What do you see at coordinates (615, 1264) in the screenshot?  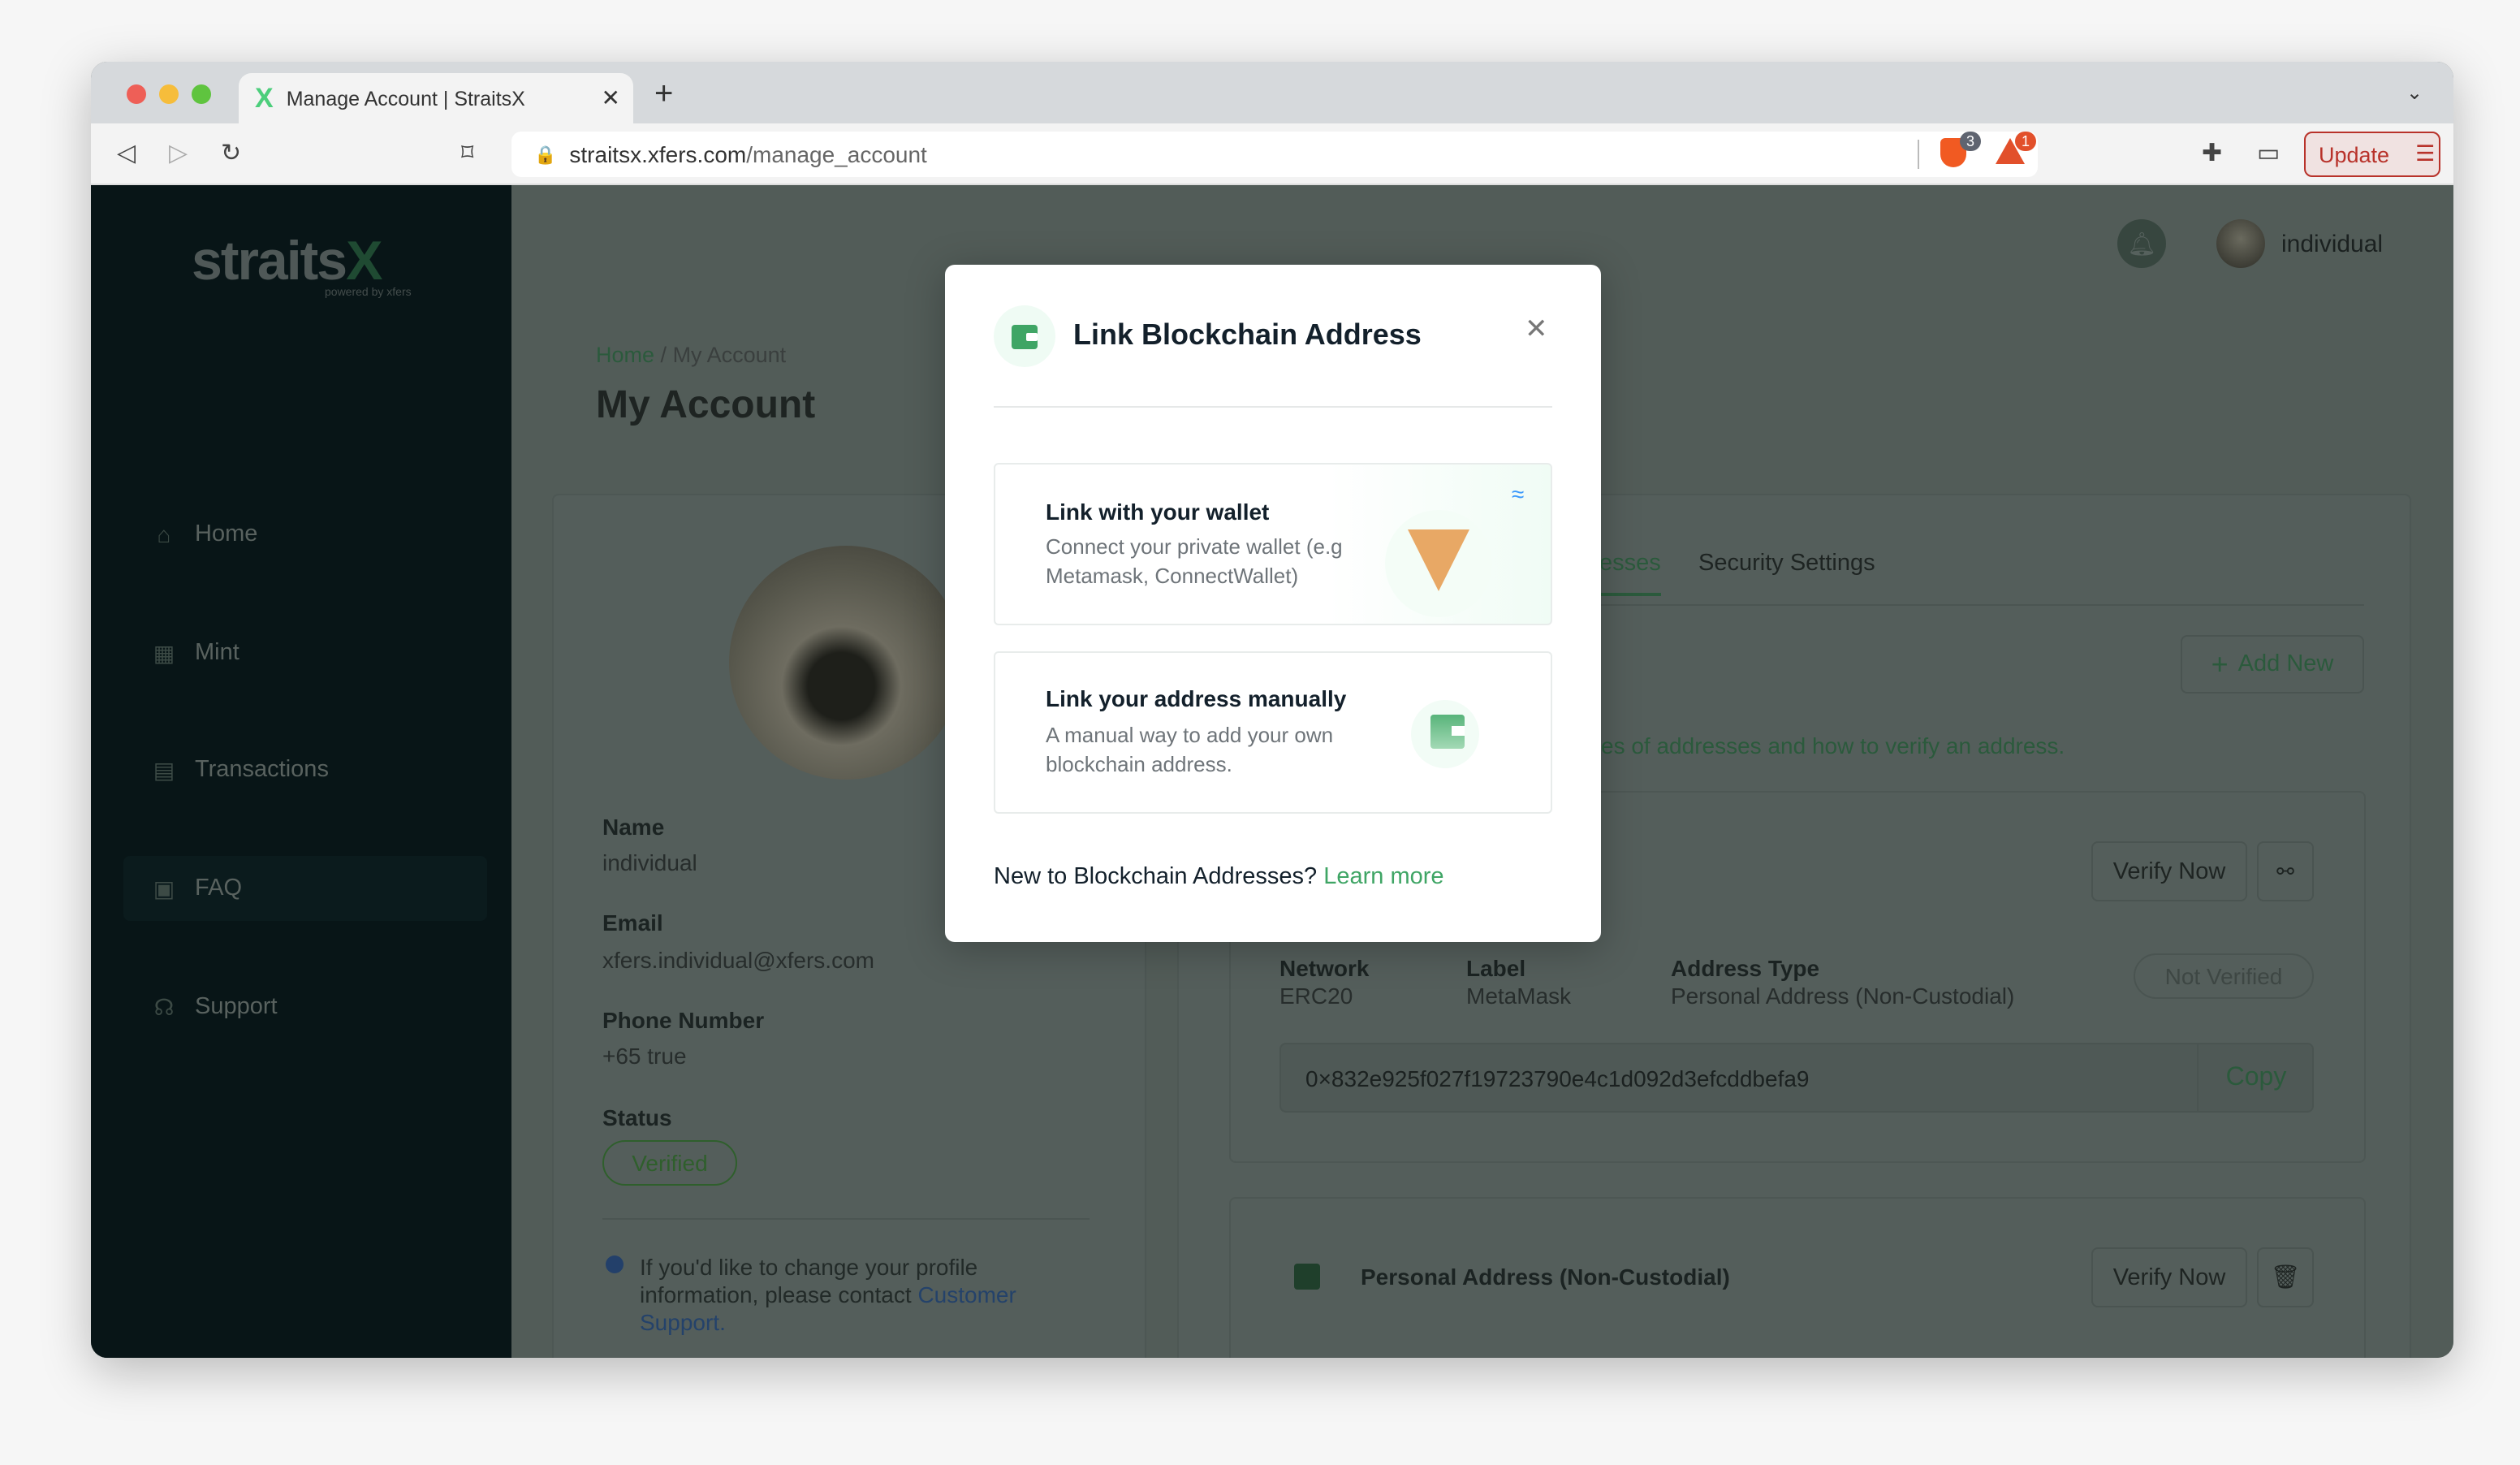 I see `info-icon` at bounding box center [615, 1264].